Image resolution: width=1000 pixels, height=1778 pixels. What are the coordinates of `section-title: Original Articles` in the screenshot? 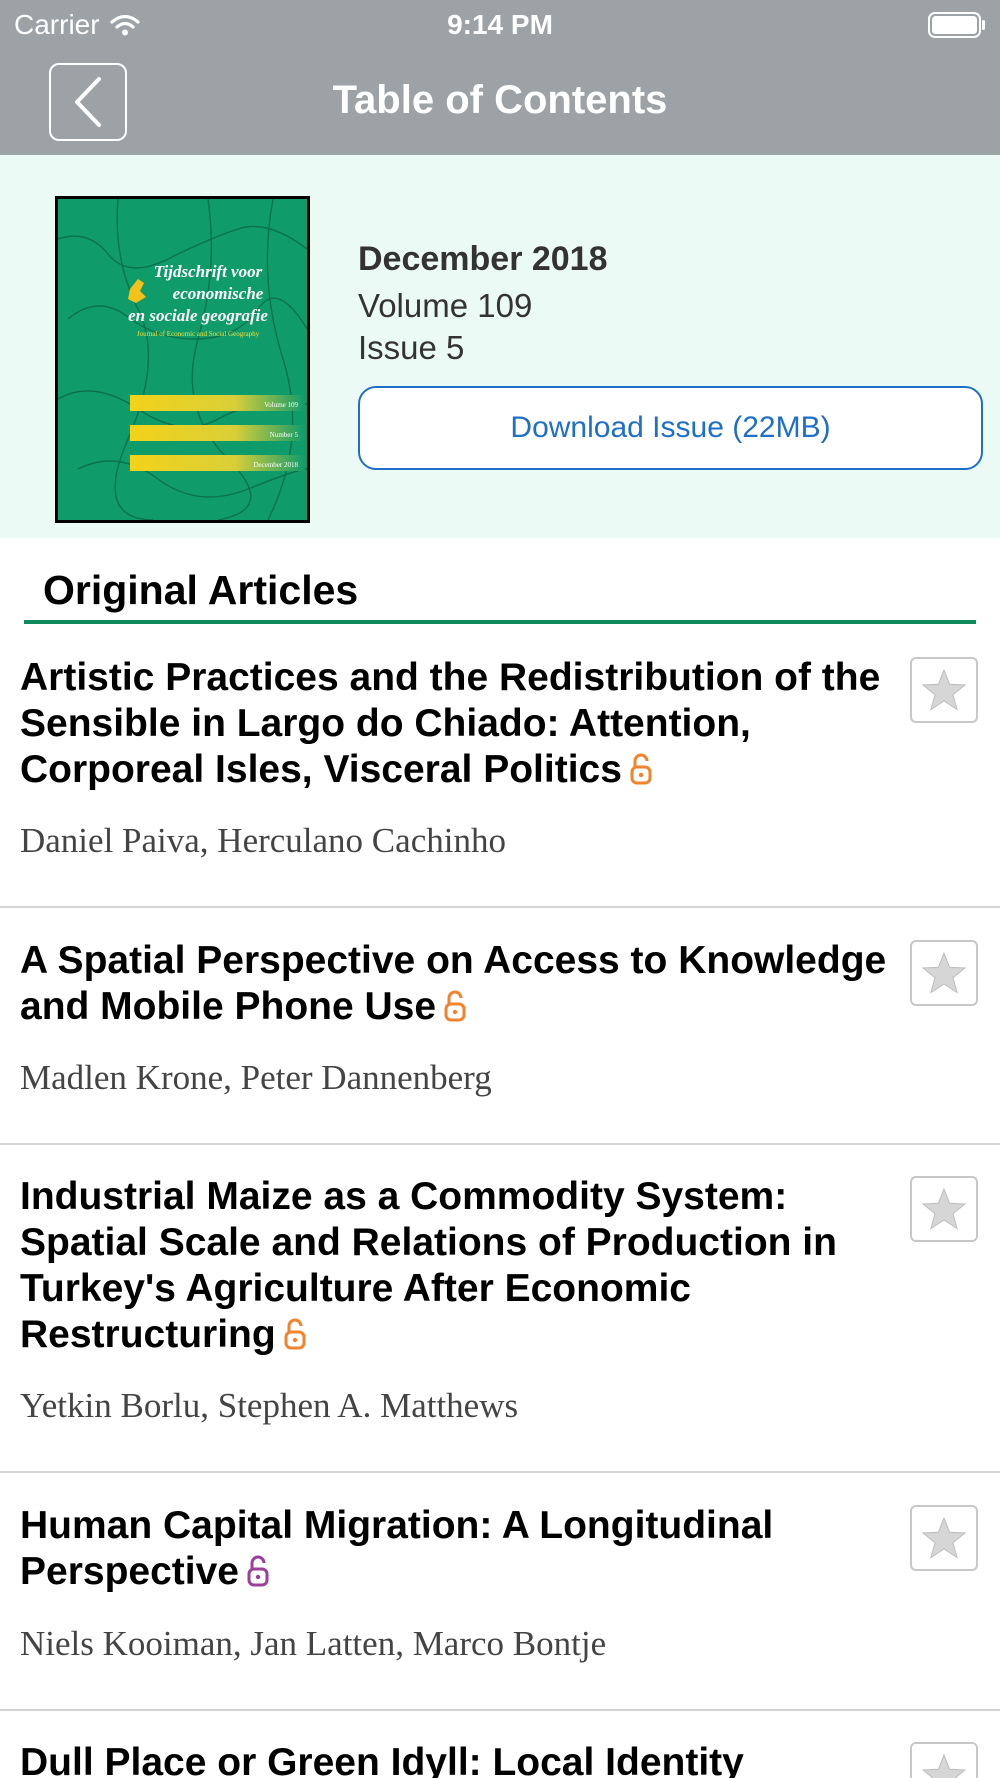 It's located at (201, 590).